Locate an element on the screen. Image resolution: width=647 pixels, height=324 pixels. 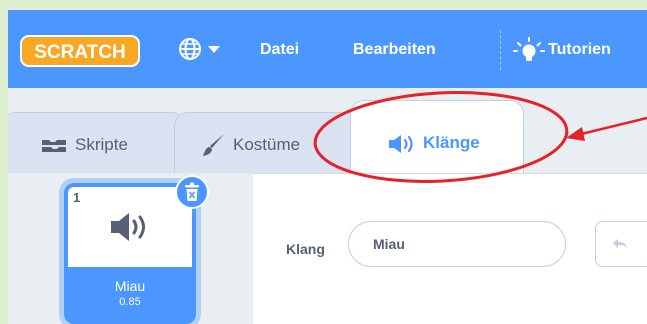
sound-item: 1 Miau 0.85 is located at coordinates (130, 253).